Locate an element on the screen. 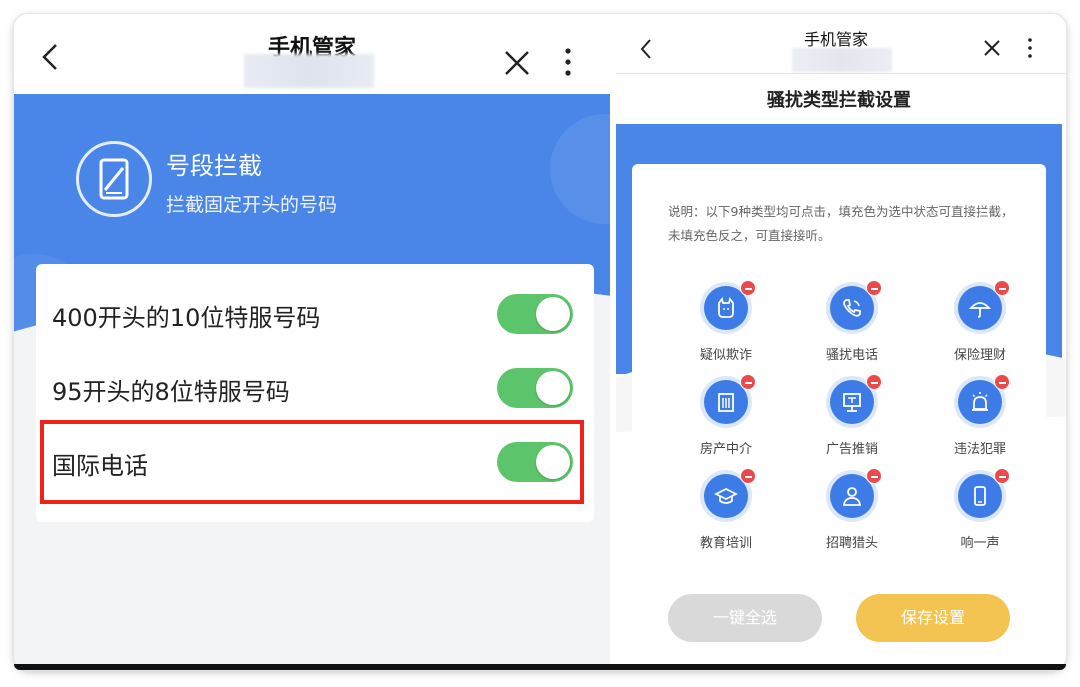 The image size is (1080, 687). banner-title: 号段拦截 is located at coordinates (214, 166).